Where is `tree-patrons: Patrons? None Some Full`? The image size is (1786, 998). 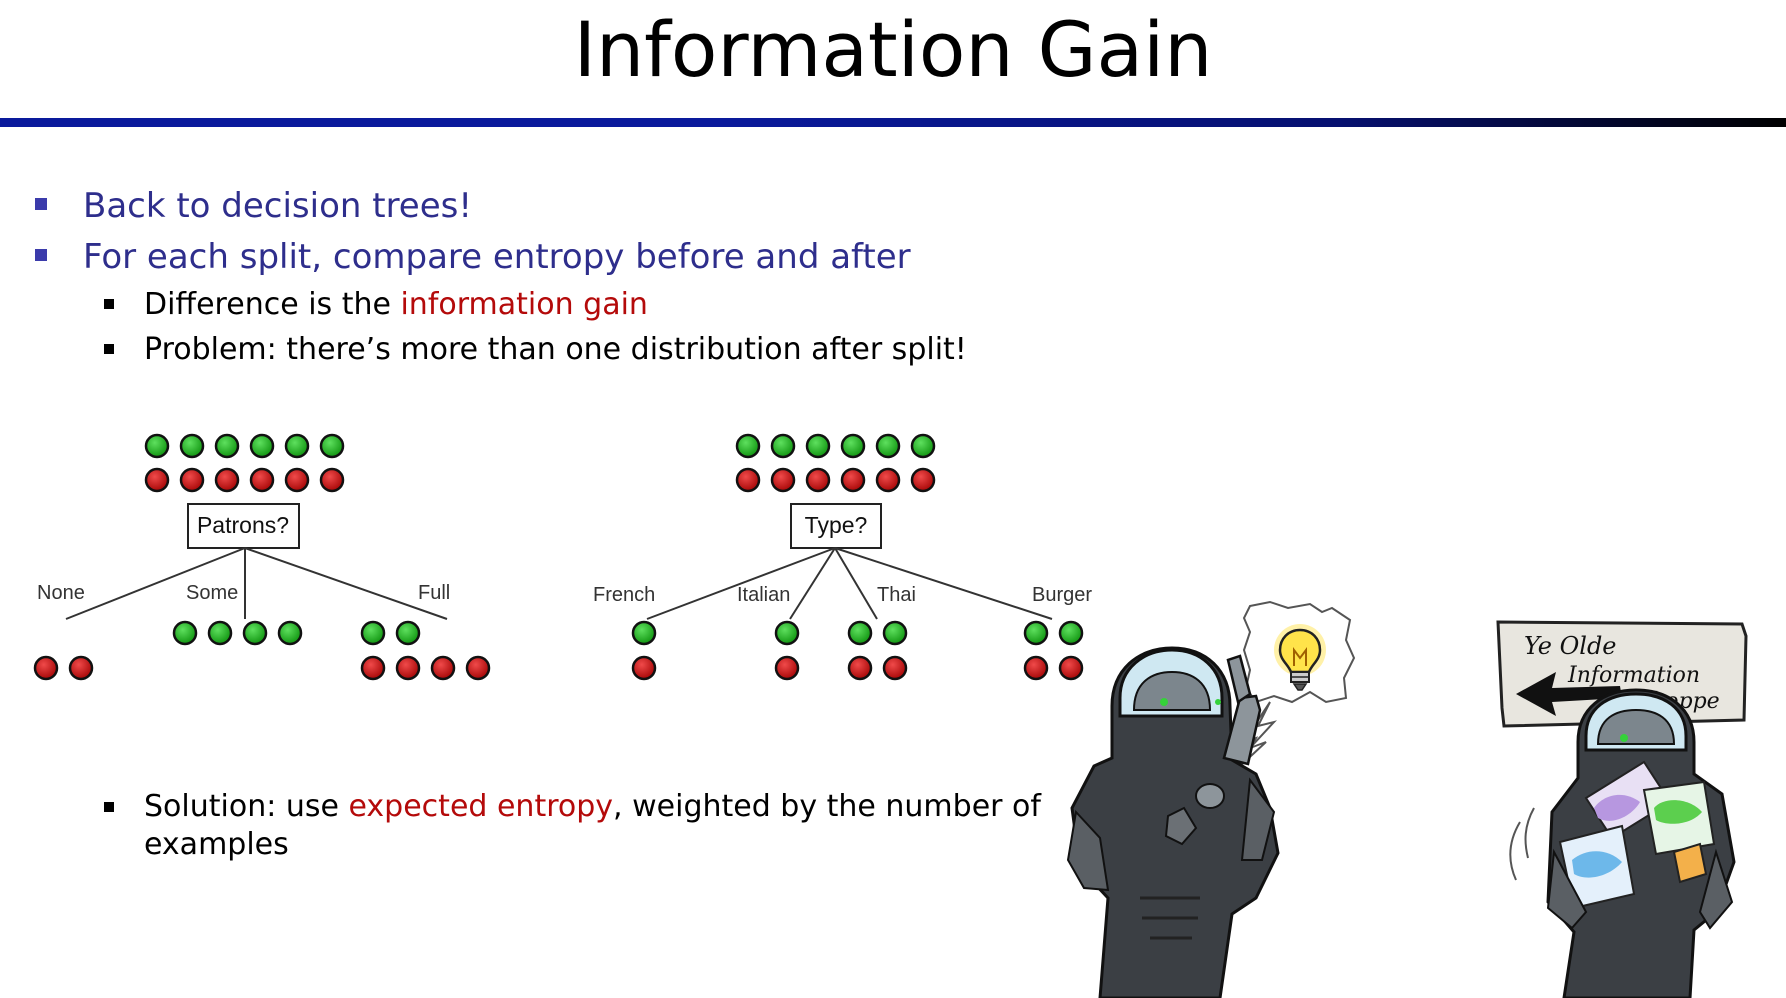
tree-patrons: Patrons? None Some Full is located at coordinates (262, 557).